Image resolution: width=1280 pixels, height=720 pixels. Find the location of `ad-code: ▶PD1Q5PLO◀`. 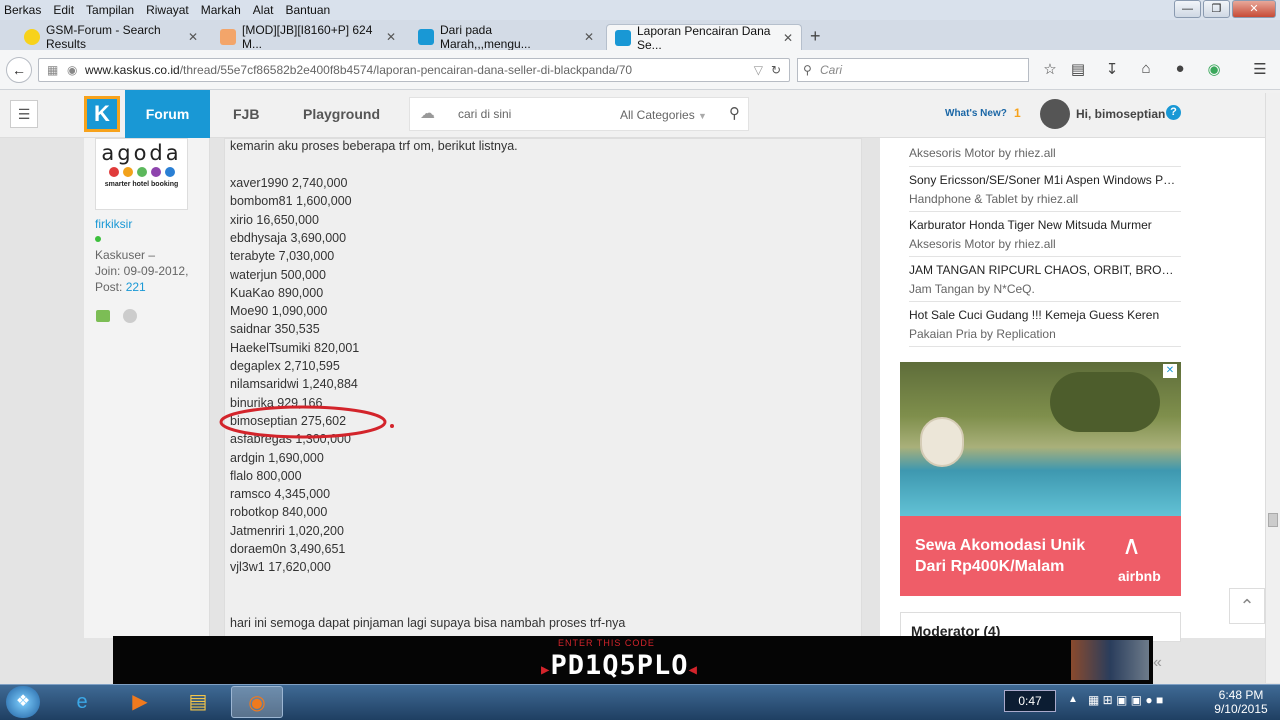

ad-code: ▶PD1Q5PLO◀ is located at coordinates (619, 665).